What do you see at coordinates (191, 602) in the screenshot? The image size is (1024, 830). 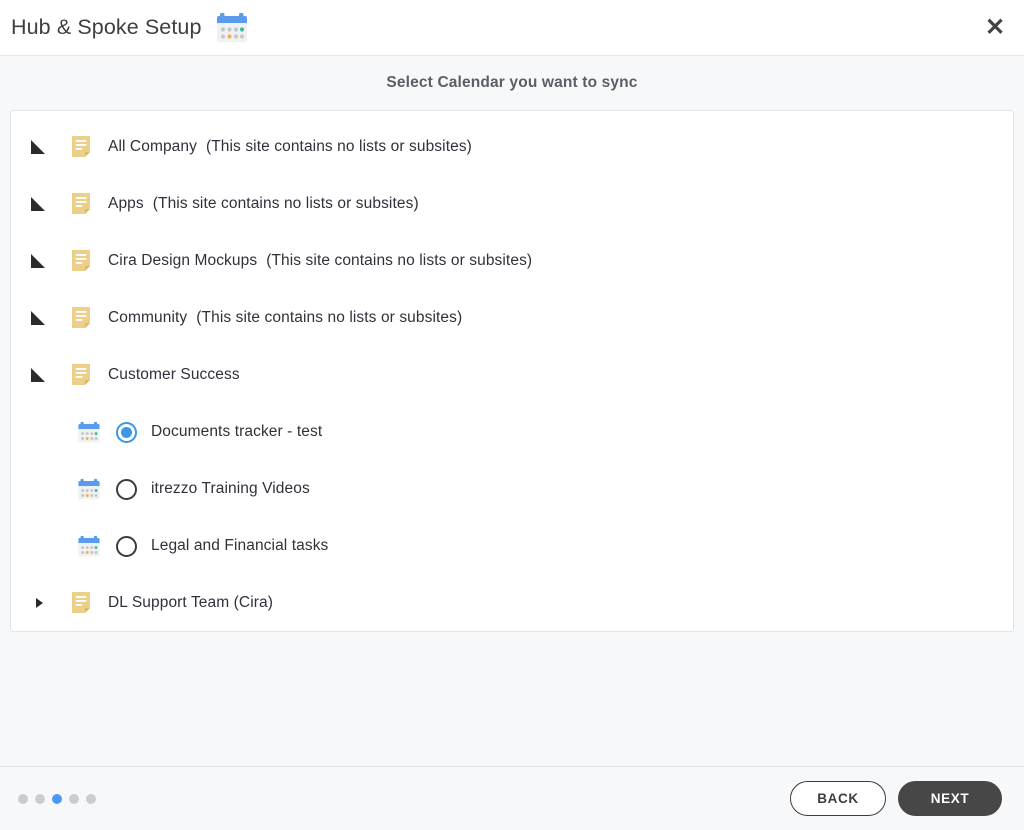 I see `row-label: DL Support Team (Cira)` at bounding box center [191, 602].